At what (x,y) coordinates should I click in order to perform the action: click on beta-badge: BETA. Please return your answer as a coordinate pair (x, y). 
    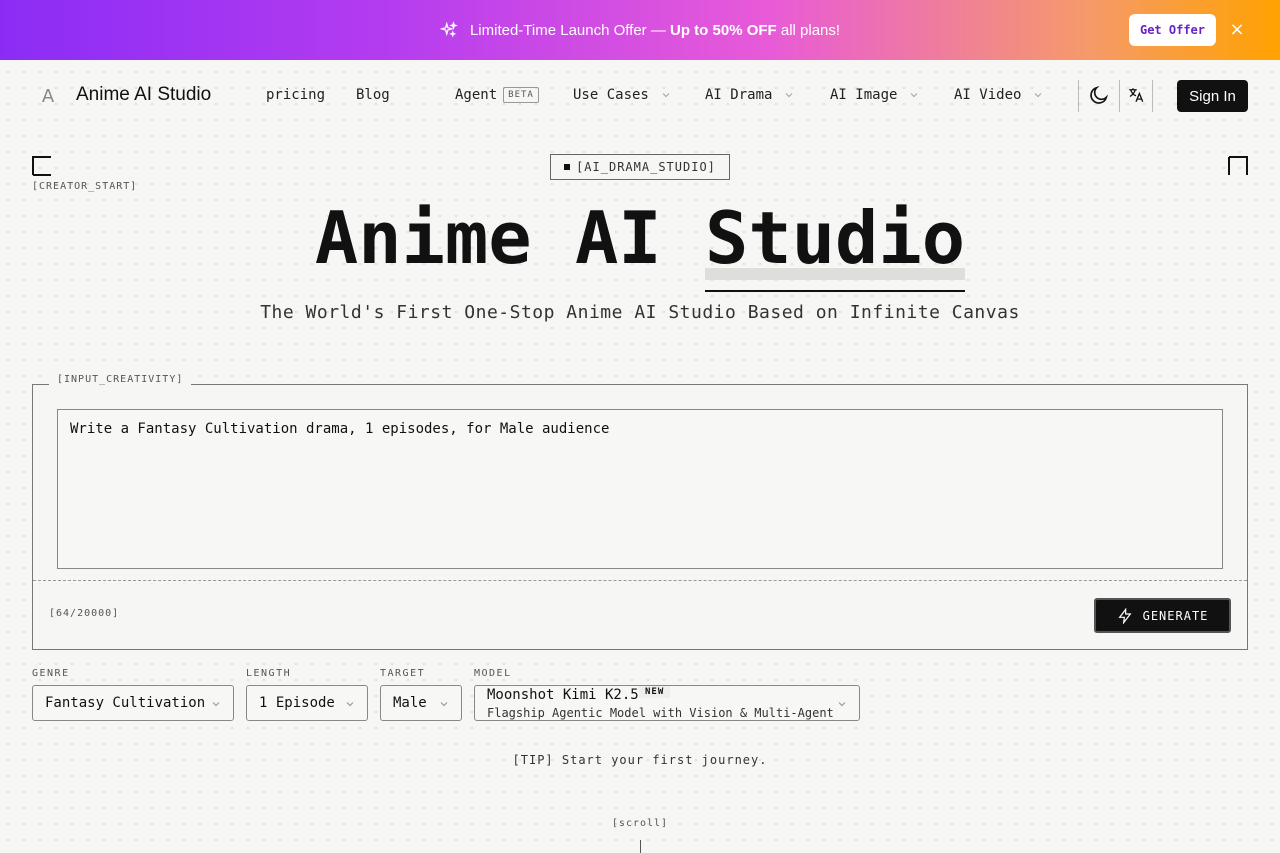
    Looking at the image, I should click on (521, 95).